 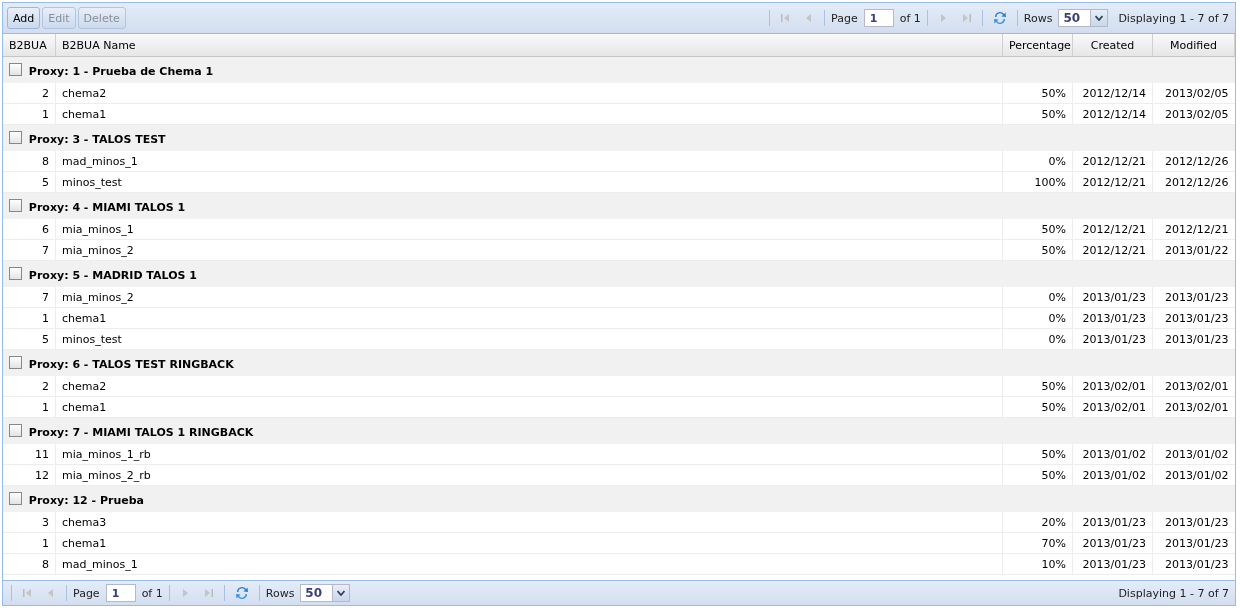 What do you see at coordinates (97, 139) in the screenshot?
I see `group-title: Proxy: 3 - TALOS TEST` at bounding box center [97, 139].